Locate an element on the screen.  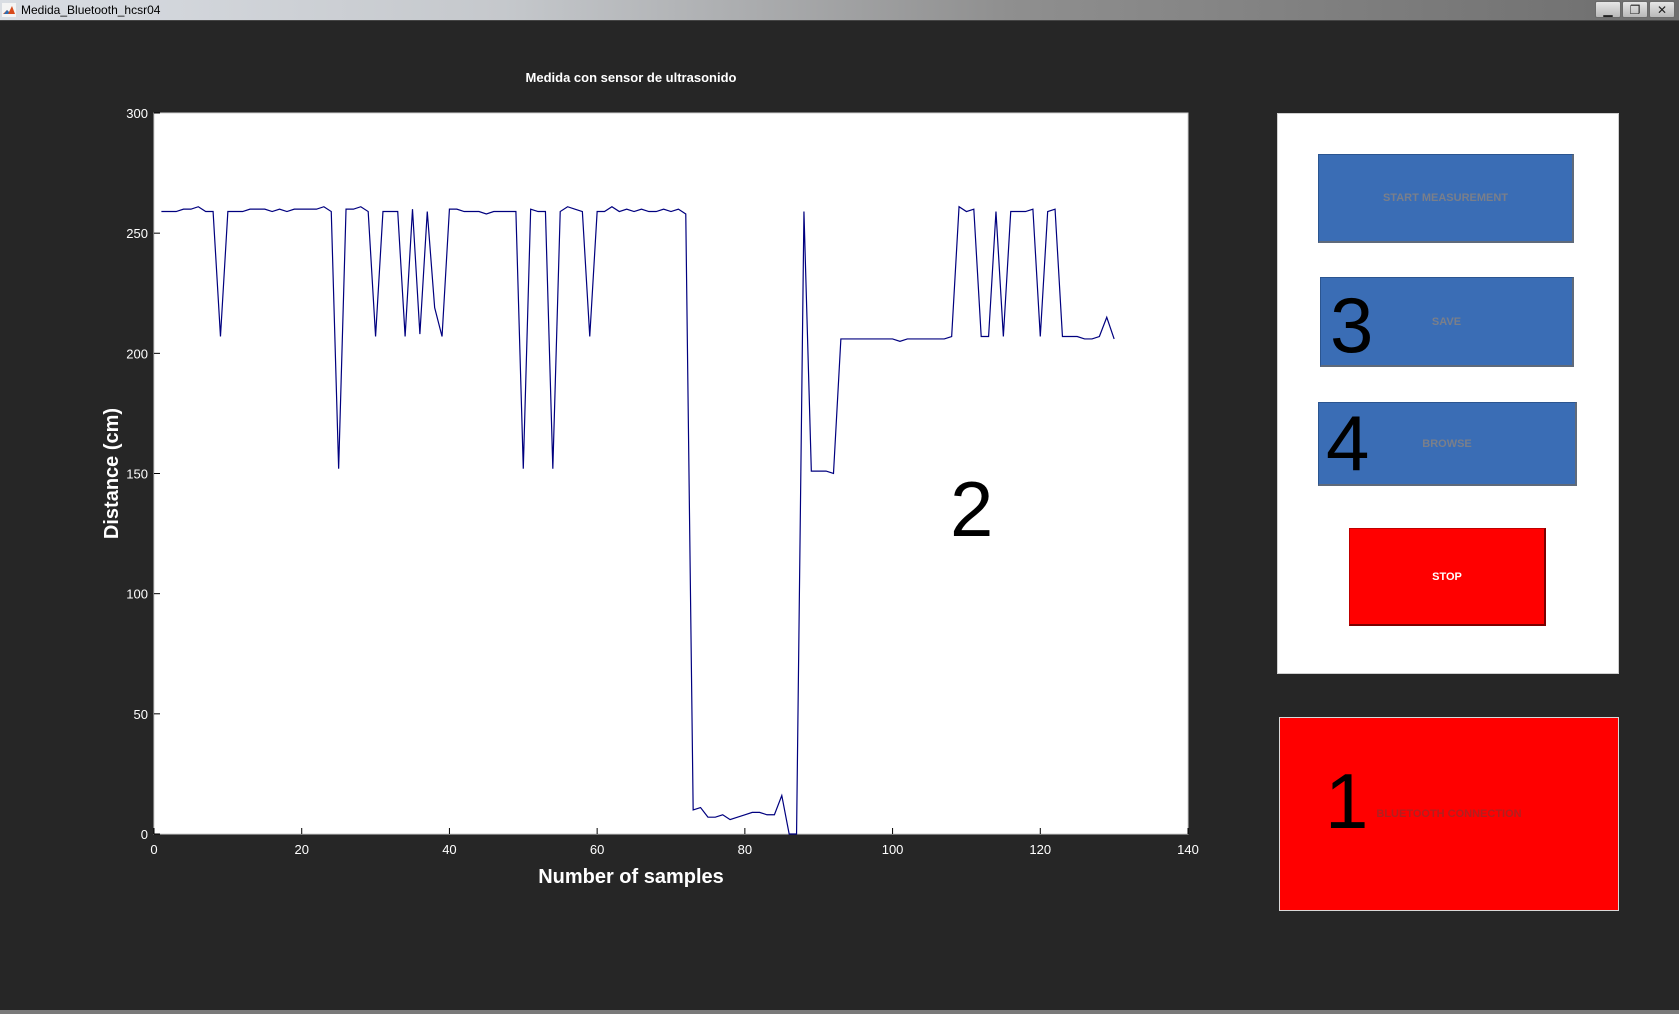
x-tick-label: 140 is located at coordinates (1188, 849).